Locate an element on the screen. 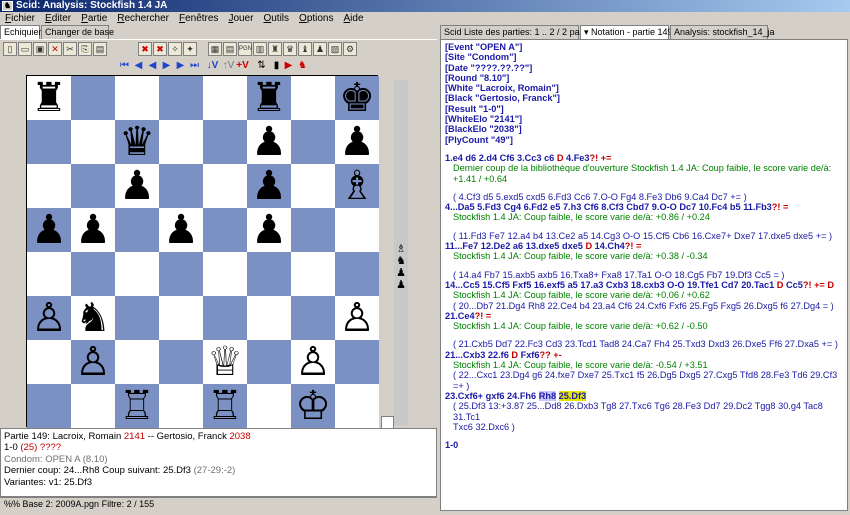 The width and height of the screenshot is (850, 515). menu-rechercher: Rechercher is located at coordinates (143, 18).